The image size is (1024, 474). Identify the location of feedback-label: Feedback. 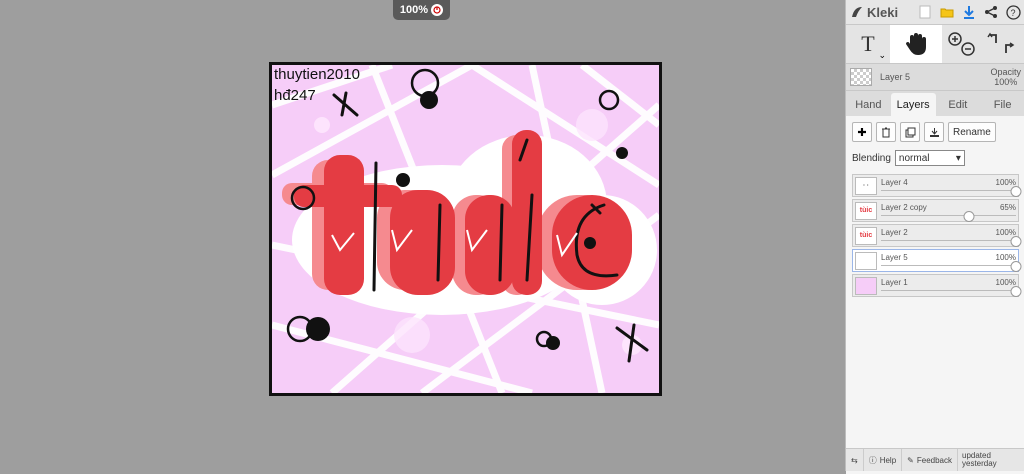
(934, 460).